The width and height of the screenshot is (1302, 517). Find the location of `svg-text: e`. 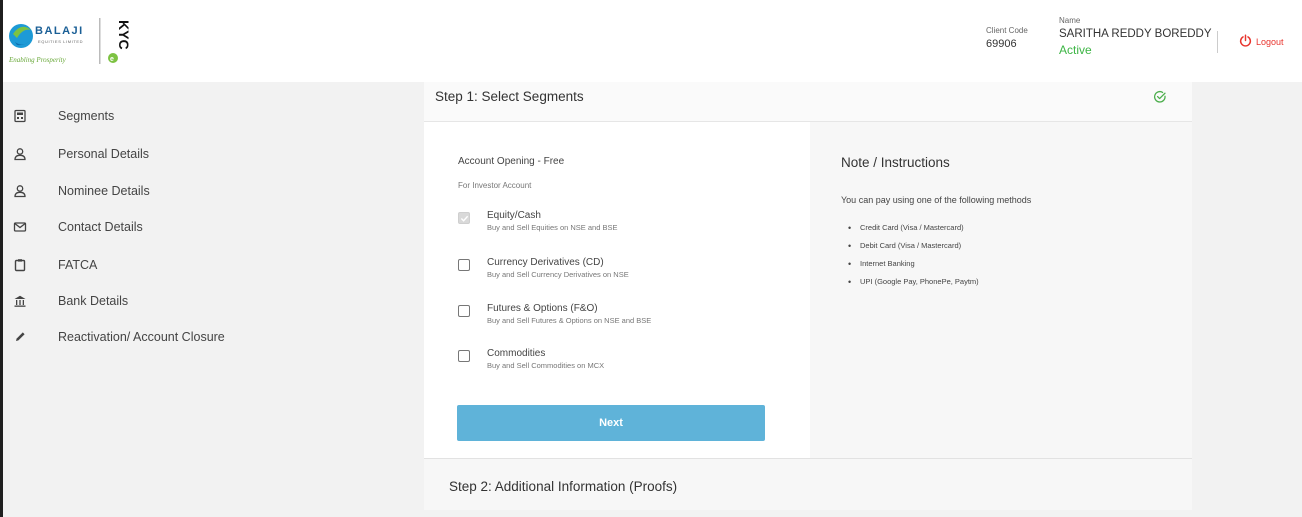

svg-text: e is located at coordinates (112, 59).